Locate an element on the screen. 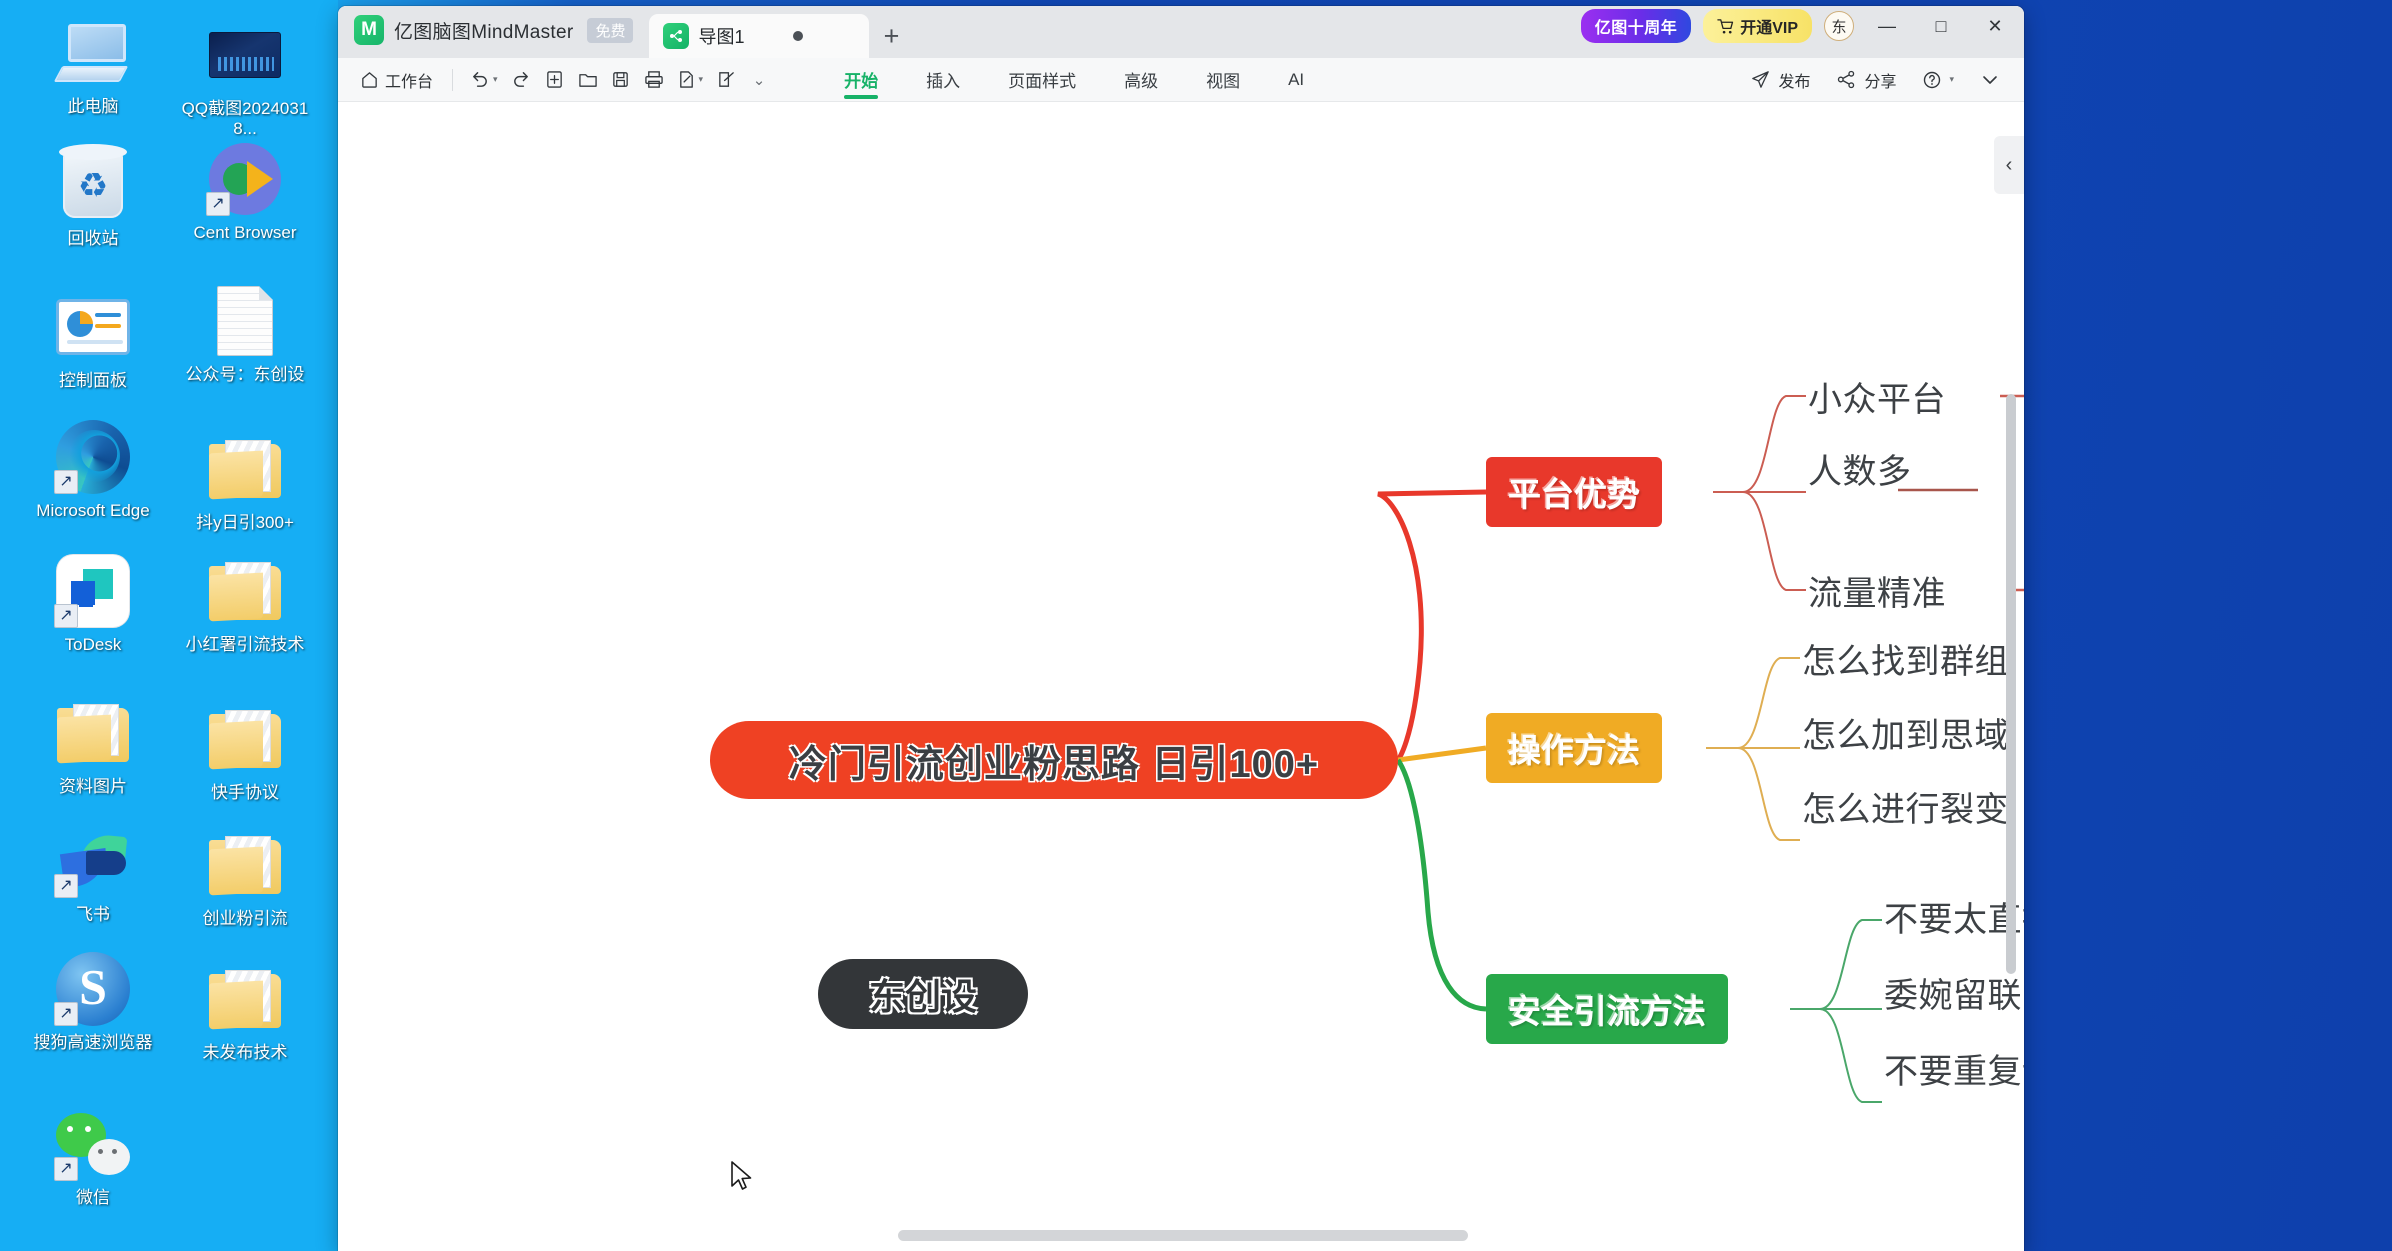 This screenshot has width=2392, height=1251. maximize-button: □ is located at coordinates (1941, 26).